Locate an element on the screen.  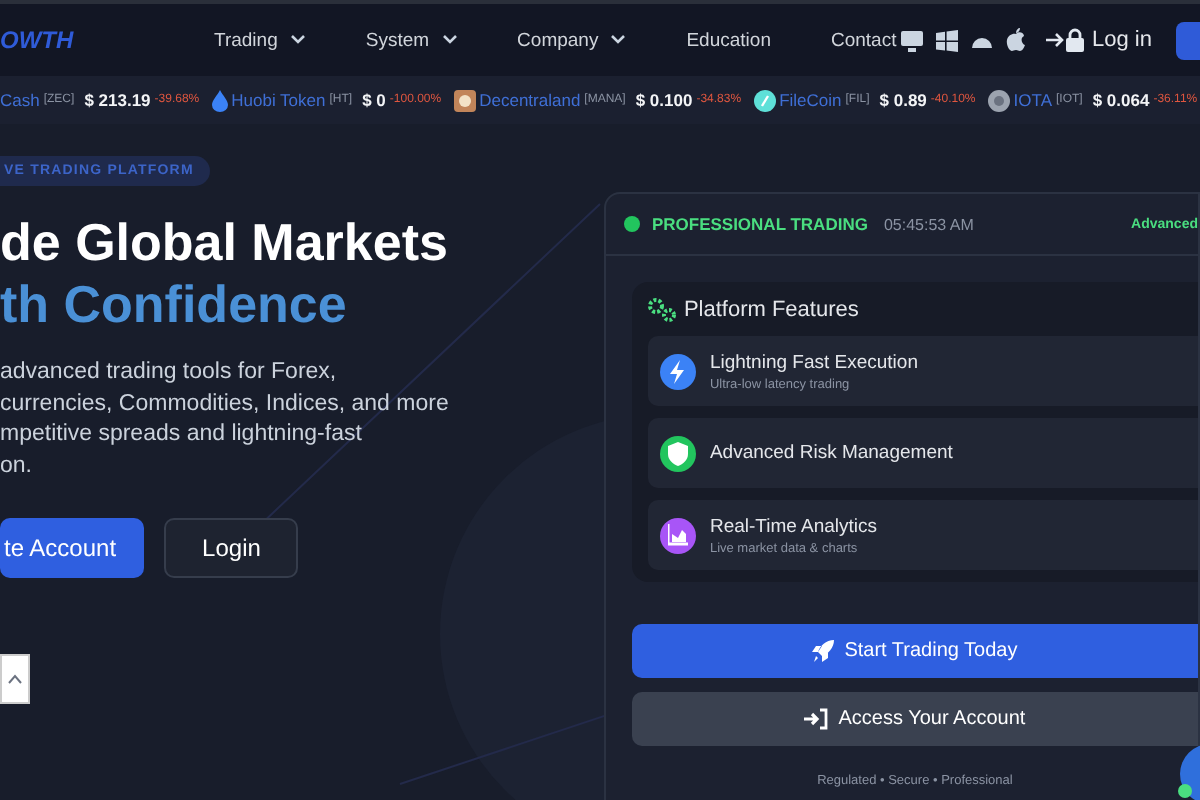
description: advanced trading tools for Forex, currencies, Commodities, Indices, and more mpetitive spreads and lightning-fast on. is located at coordinates (224, 419).